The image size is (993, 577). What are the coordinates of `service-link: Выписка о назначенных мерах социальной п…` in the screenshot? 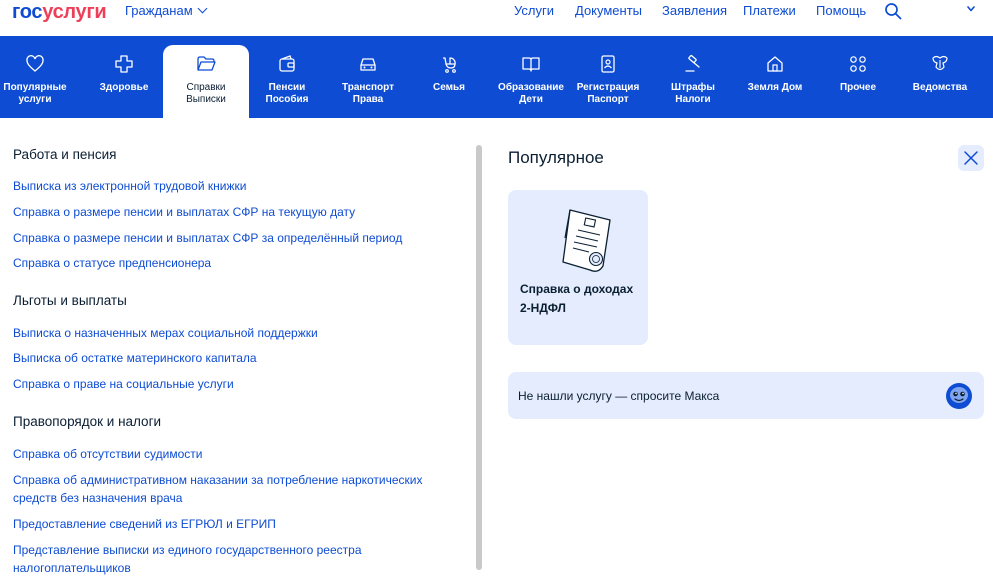 It's located at (238, 333).